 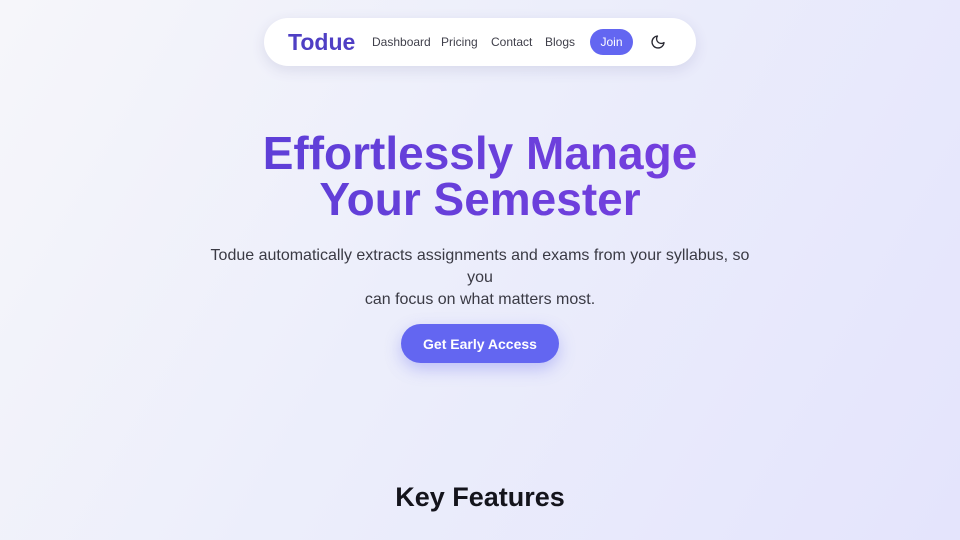 I want to click on join-button: Join, so click(x=611, y=42).